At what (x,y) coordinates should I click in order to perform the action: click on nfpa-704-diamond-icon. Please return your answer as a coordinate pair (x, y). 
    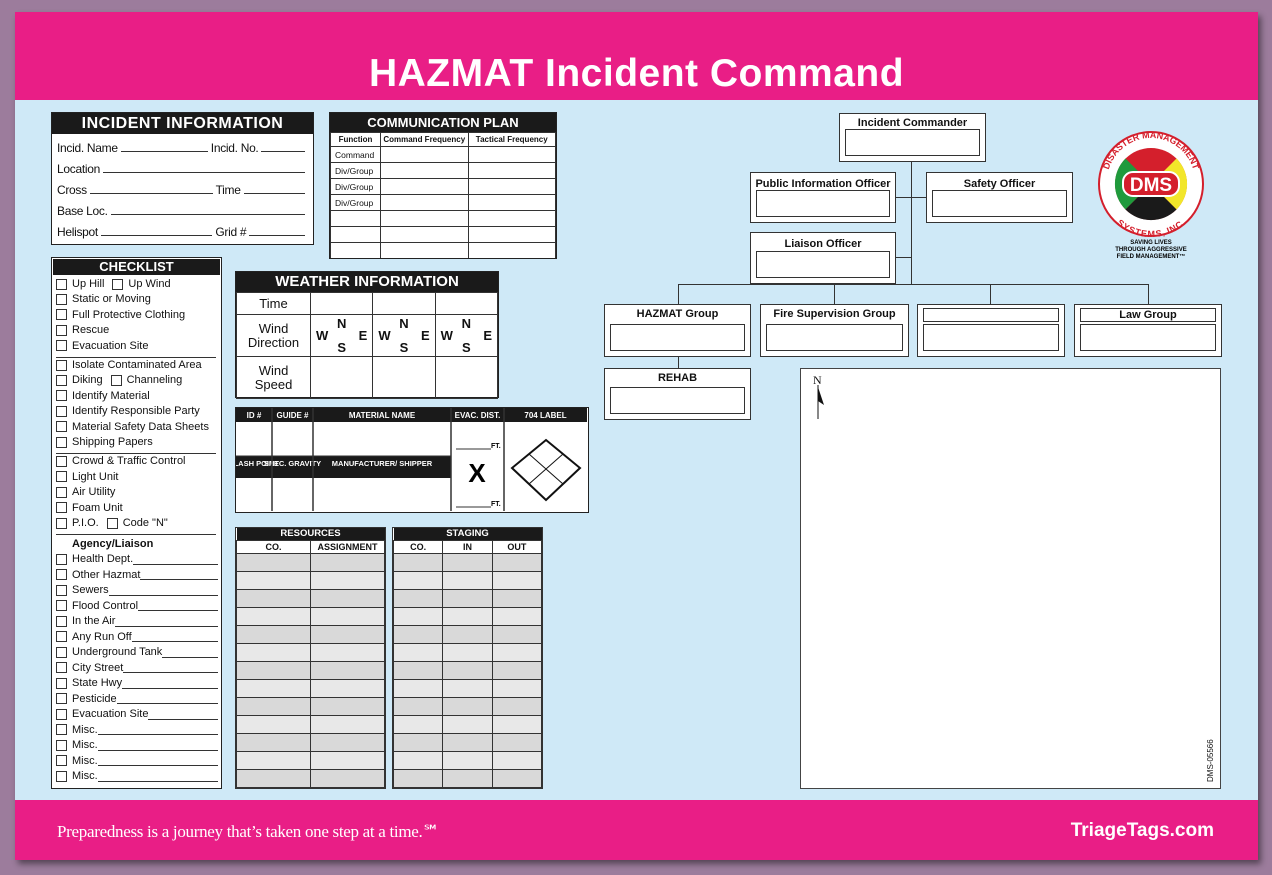
    Looking at the image, I should click on (546, 470).